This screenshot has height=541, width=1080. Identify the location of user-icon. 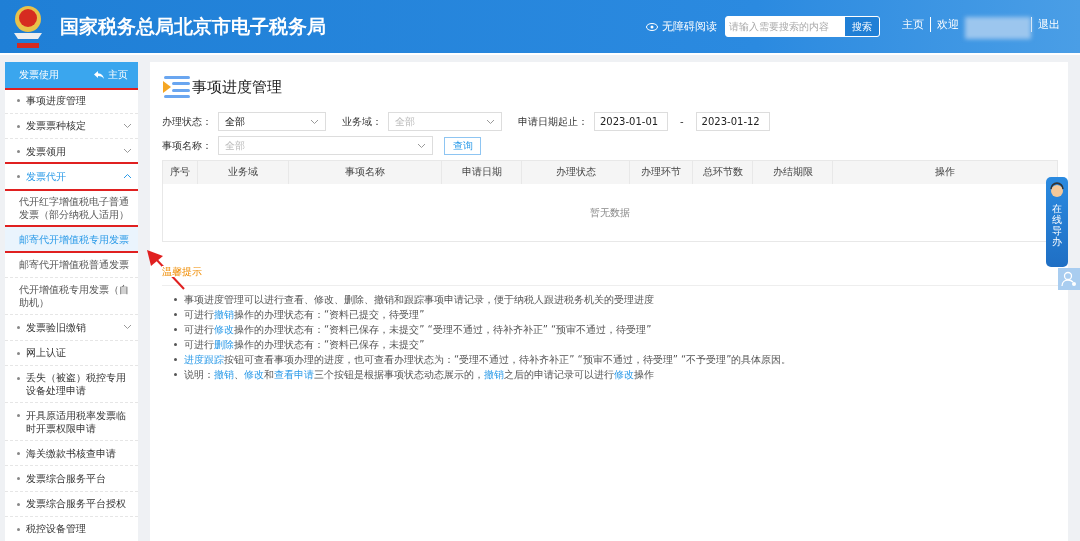
(1069, 279).